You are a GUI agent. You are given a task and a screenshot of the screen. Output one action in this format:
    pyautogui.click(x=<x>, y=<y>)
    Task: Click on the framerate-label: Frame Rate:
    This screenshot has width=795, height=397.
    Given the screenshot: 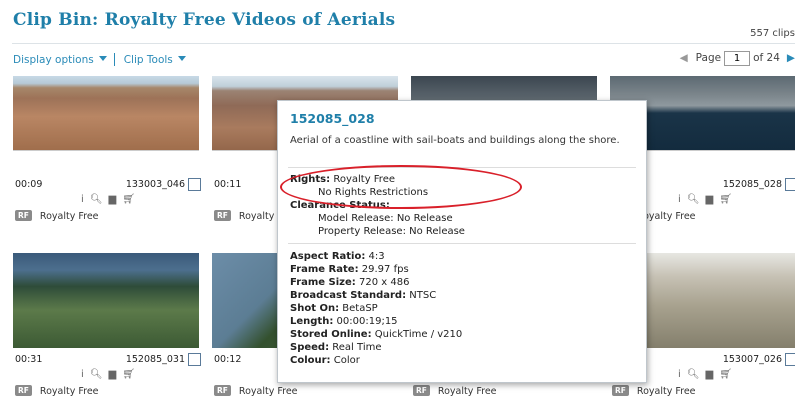 What is the action you would take?
    pyautogui.click(x=324, y=269)
    